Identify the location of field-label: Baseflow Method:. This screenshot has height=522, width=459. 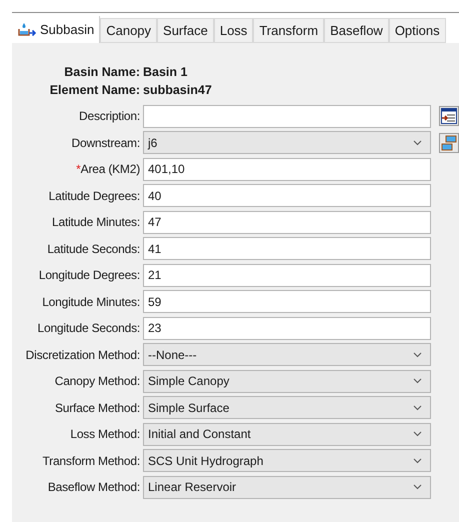
(94, 487).